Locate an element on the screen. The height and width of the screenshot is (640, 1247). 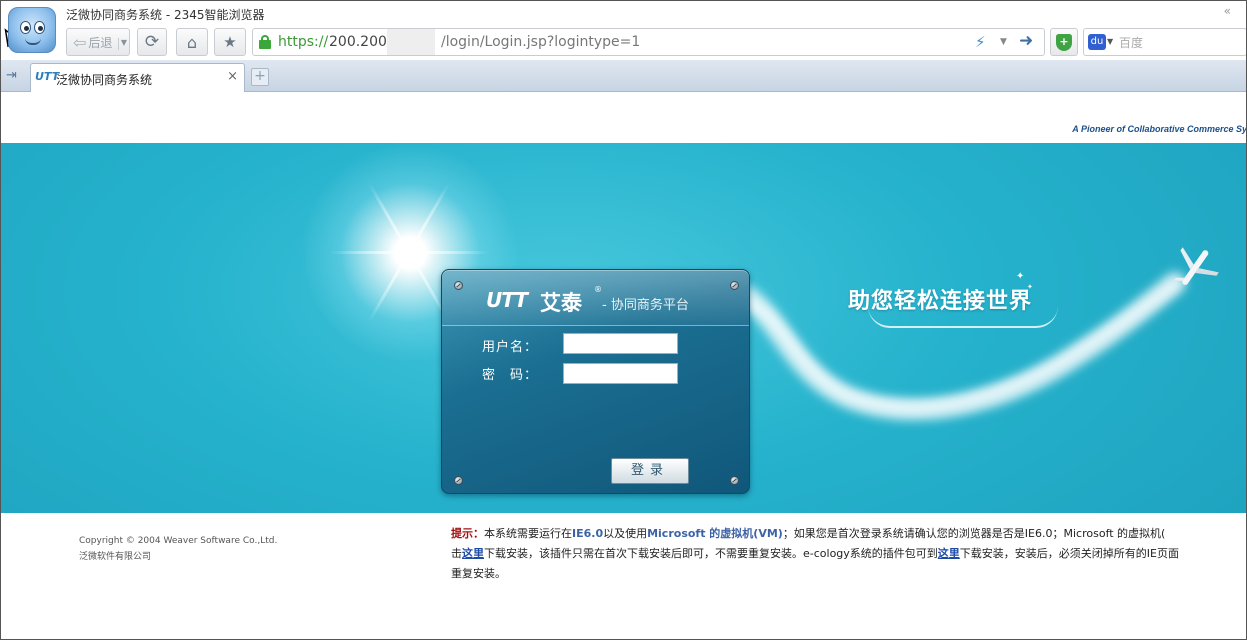
back-history-dropdown-icon: ▼ is located at coordinates (122, 44).